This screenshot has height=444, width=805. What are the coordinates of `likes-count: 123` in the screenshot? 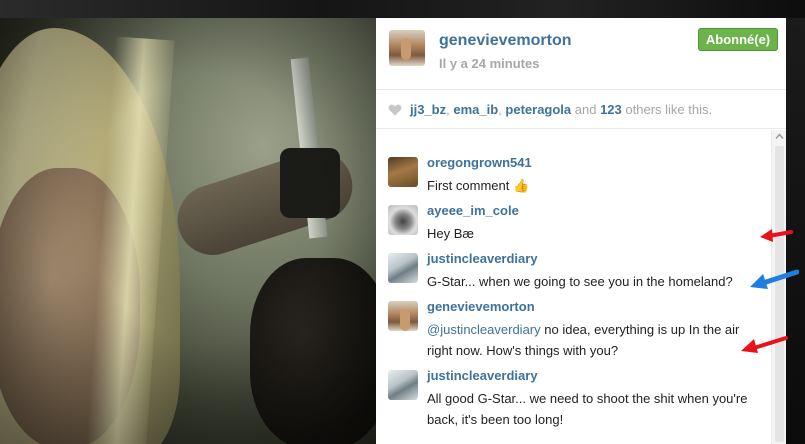 It's located at (611, 109).